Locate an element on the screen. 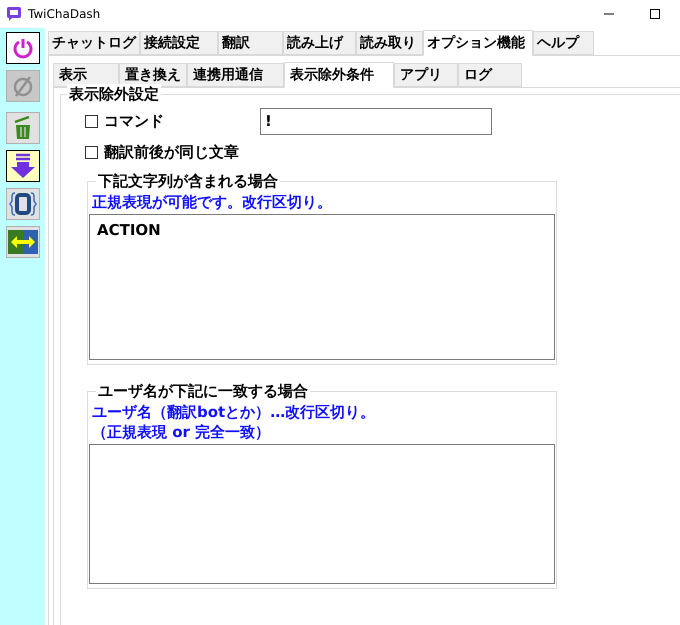 The image size is (680, 625). group-title: 表示除外設定 is located at coordinates (114, 94).